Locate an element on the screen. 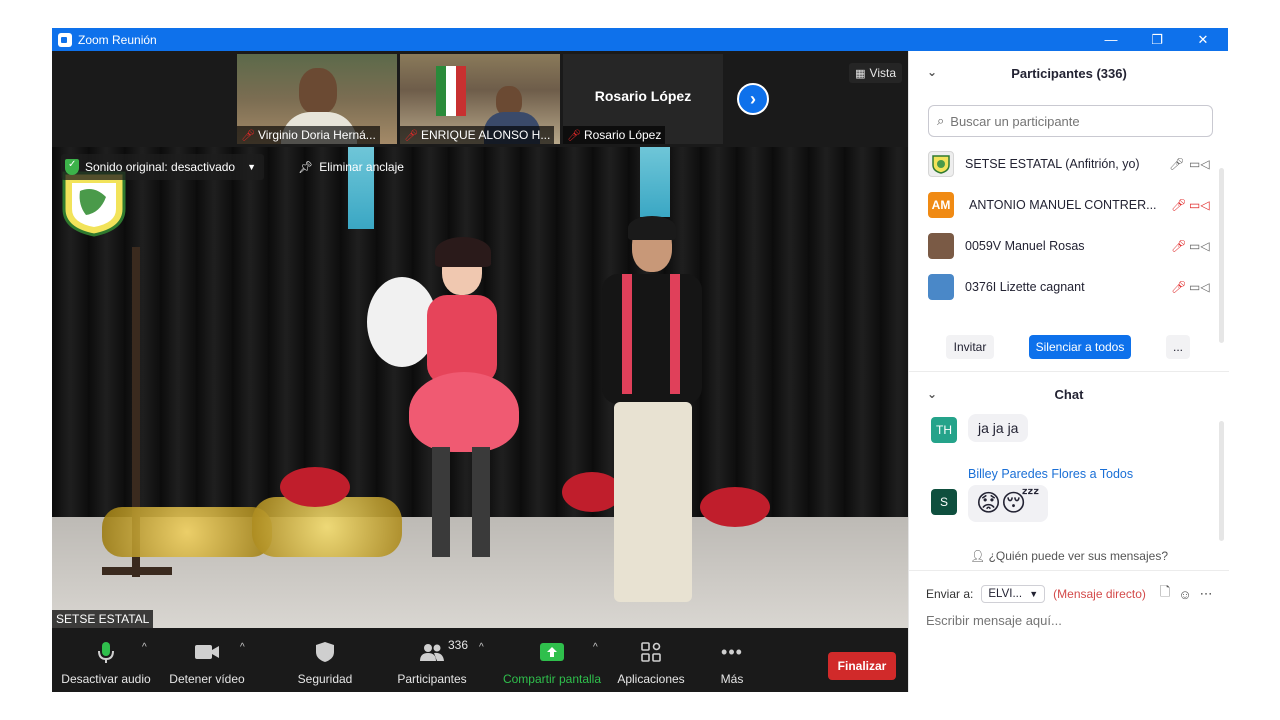  security-button: Seguridad is located at coordinates (325, 660).